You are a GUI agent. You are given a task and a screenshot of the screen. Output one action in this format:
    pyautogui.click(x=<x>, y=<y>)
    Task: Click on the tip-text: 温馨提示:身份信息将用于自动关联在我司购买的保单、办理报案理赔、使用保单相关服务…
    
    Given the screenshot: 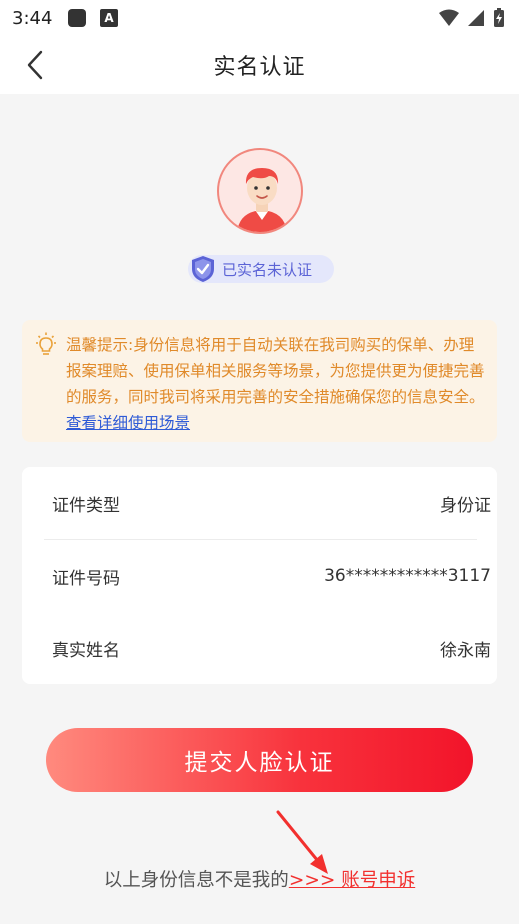 What is the action you would take?
    pyautogui.click(x=276, y=384)
    